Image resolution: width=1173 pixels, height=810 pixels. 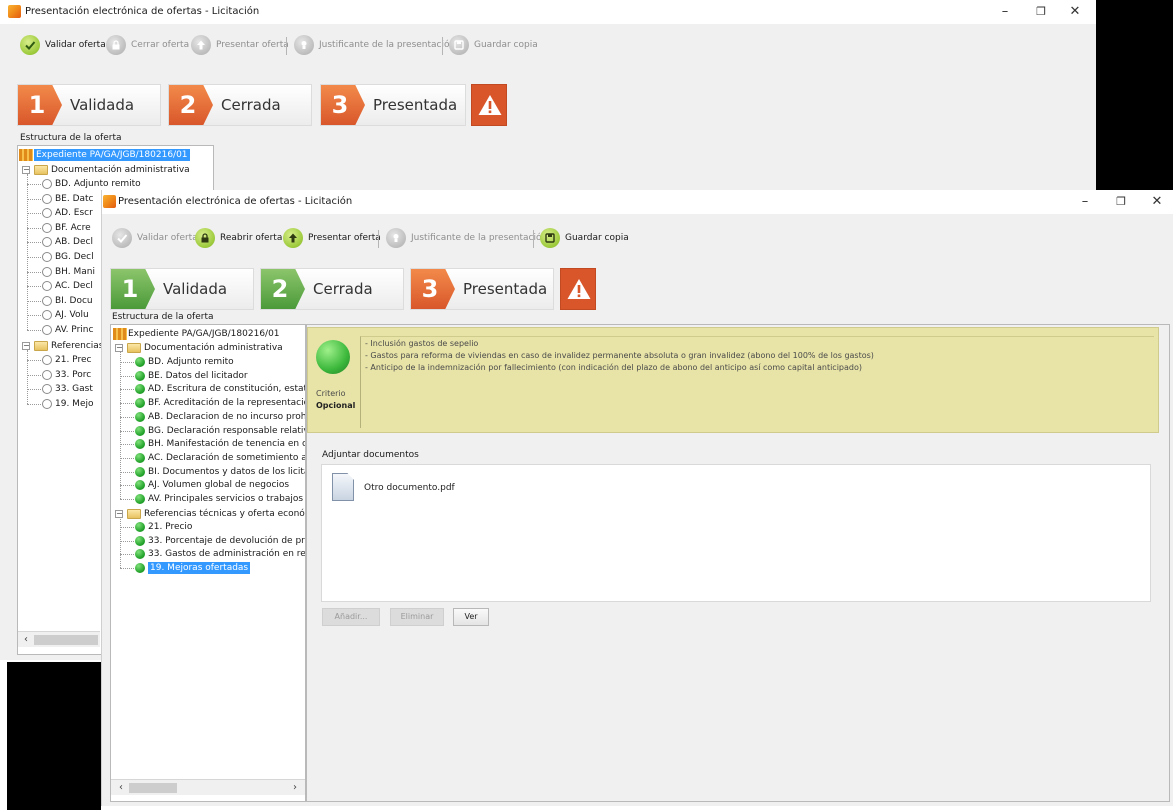 What do you see at coordinates (116, 45) in the screenshot?
I see `lock-icon` at bounding box center [116, 45].